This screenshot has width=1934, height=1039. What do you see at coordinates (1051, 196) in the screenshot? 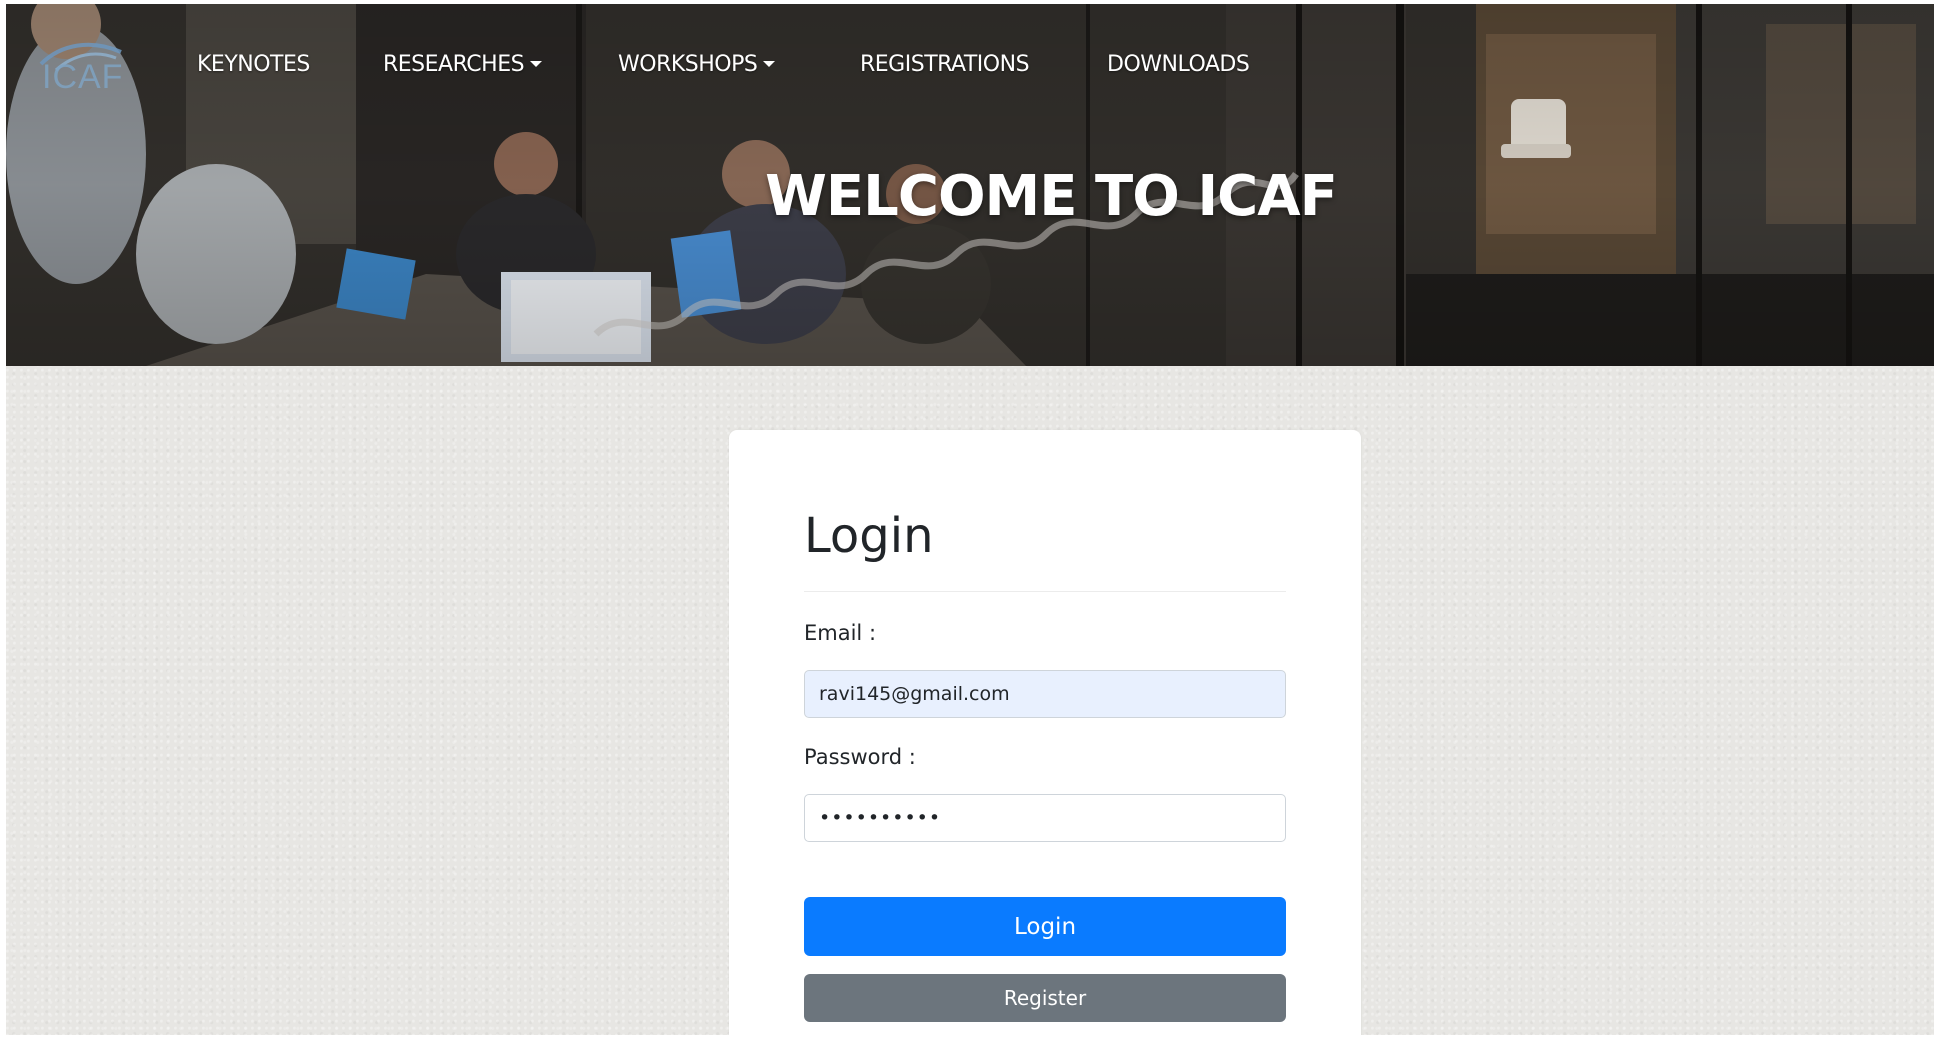
I see `hero-title: WELCOME TO ICAF` at bounding box center [1051, 196].